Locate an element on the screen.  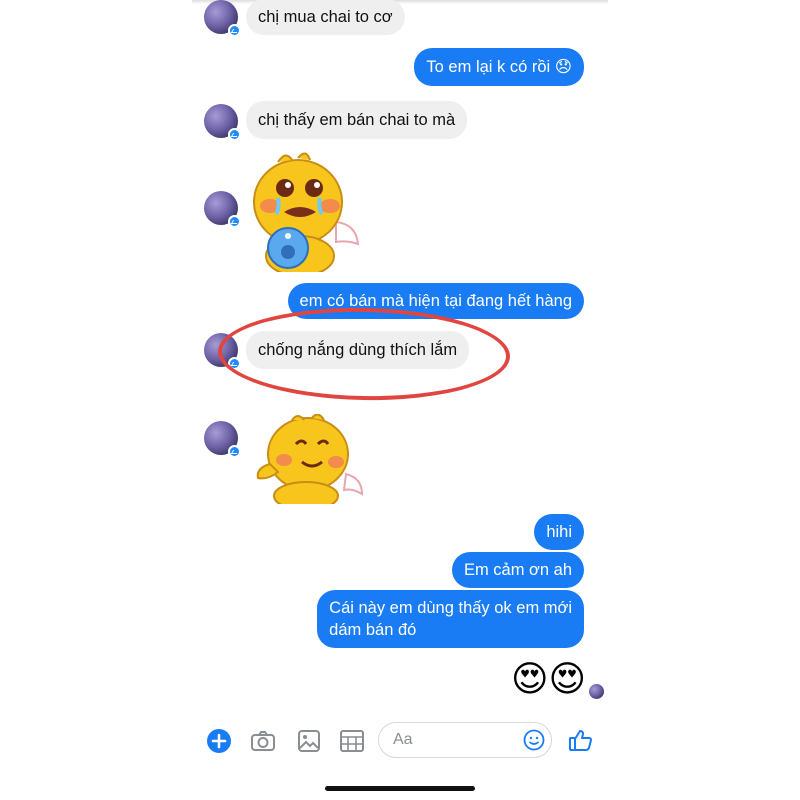
composer-bar: Aa is located at coordinates (400, 741).